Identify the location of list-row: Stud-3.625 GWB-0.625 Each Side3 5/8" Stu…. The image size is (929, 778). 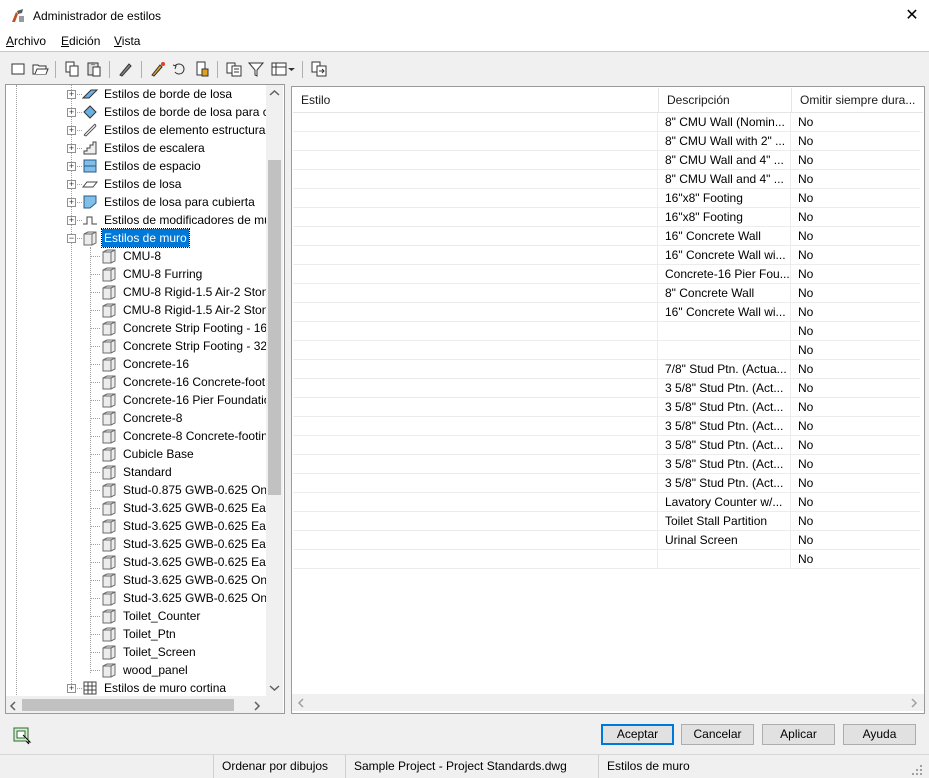
(606, 388).